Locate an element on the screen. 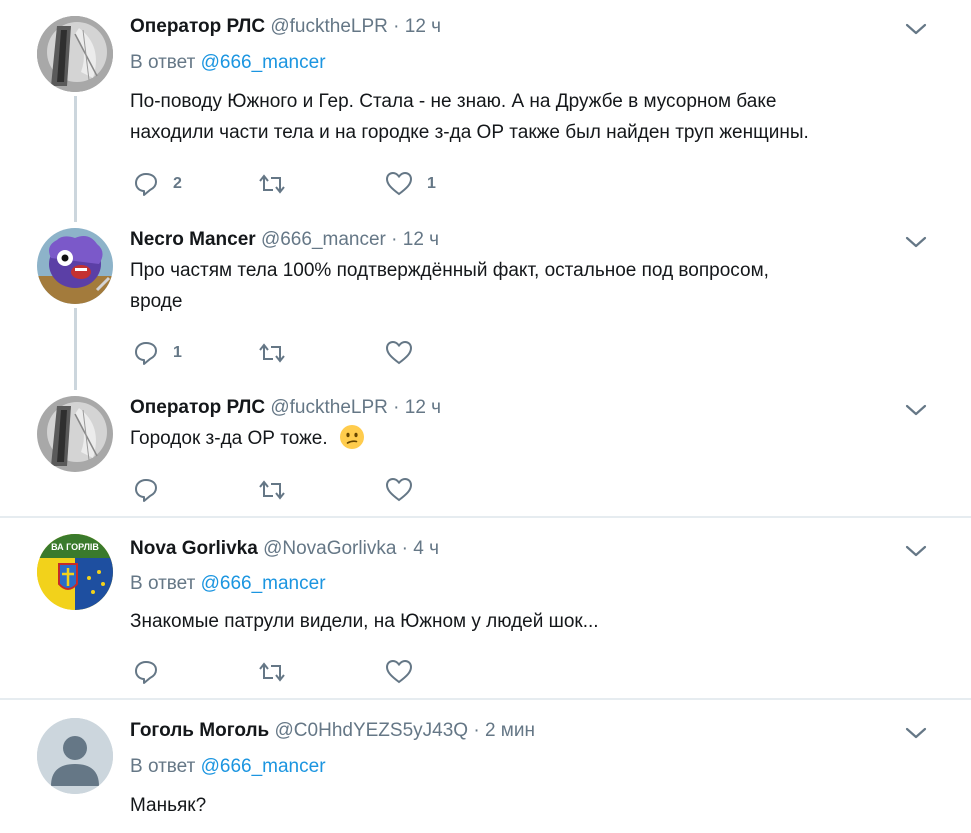 The width and height of the screenshot is (971, 833). svg-text: ВА ГОРЛІВ is located at coordinates (75, 547).